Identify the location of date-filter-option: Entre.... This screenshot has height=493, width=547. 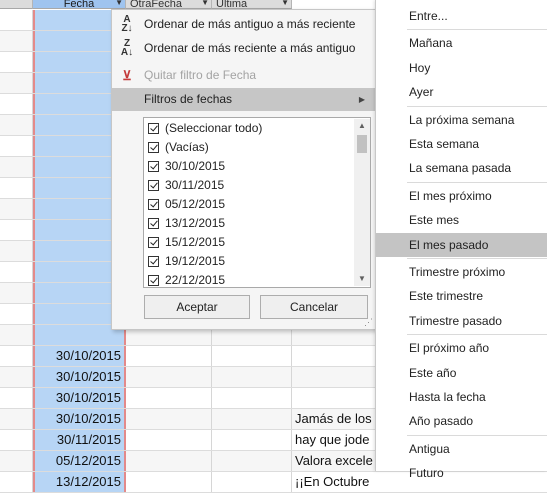
(461, 16).